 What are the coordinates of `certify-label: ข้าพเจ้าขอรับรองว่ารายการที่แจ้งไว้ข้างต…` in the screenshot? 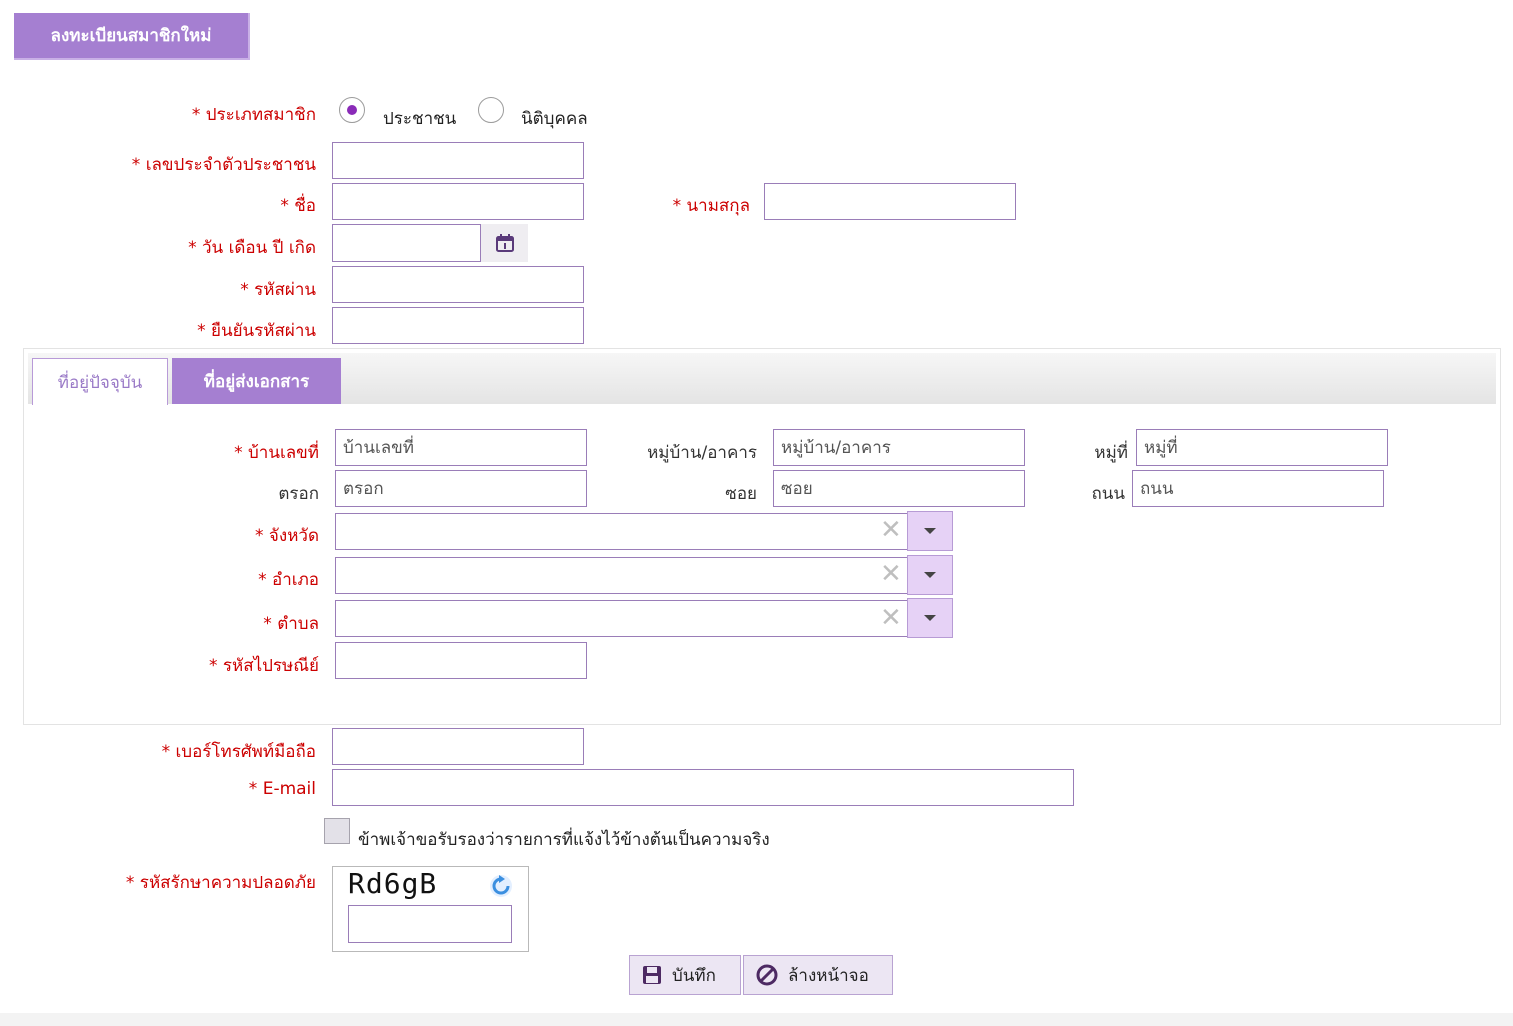 It's located at (564, 840).